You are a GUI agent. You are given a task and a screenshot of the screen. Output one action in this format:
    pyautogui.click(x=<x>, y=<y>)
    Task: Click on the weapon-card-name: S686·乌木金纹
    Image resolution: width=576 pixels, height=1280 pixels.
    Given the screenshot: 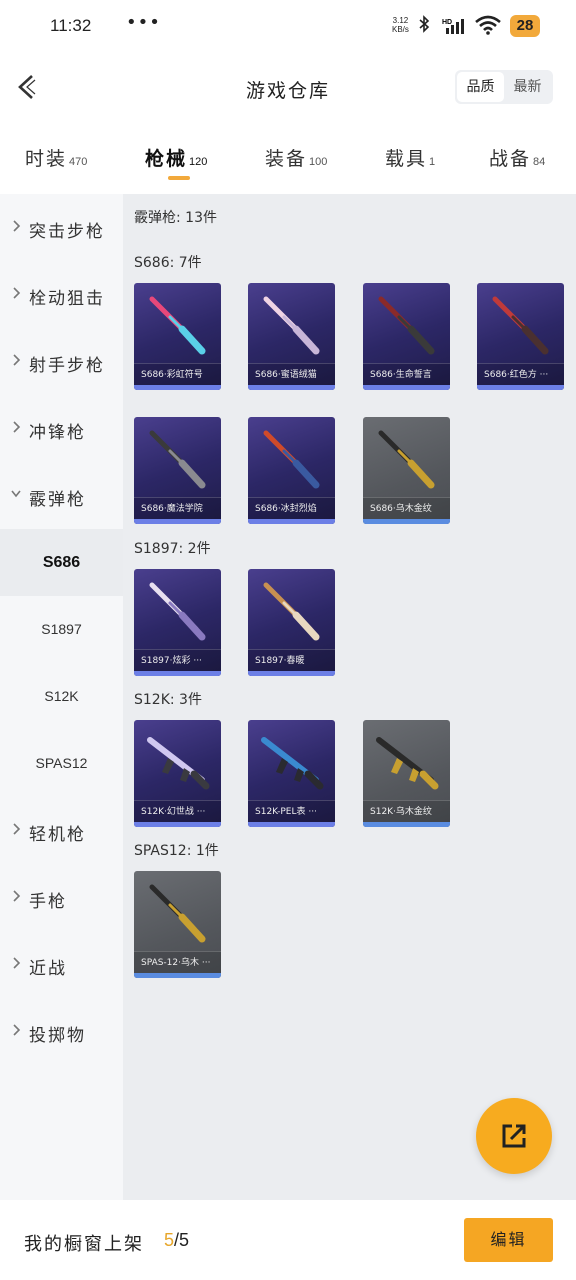 What is the action you would take?
    pyautogui.click(x=406, y=508)
    